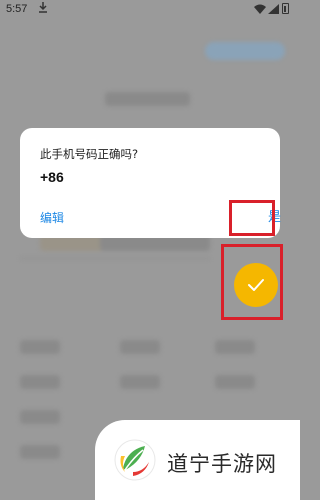 This screenshot has width=320, height=500. What do you see at coordinates (252, 218) in the screenshot?
I see `highlight-yes-button` at bounding box center [252, 218].